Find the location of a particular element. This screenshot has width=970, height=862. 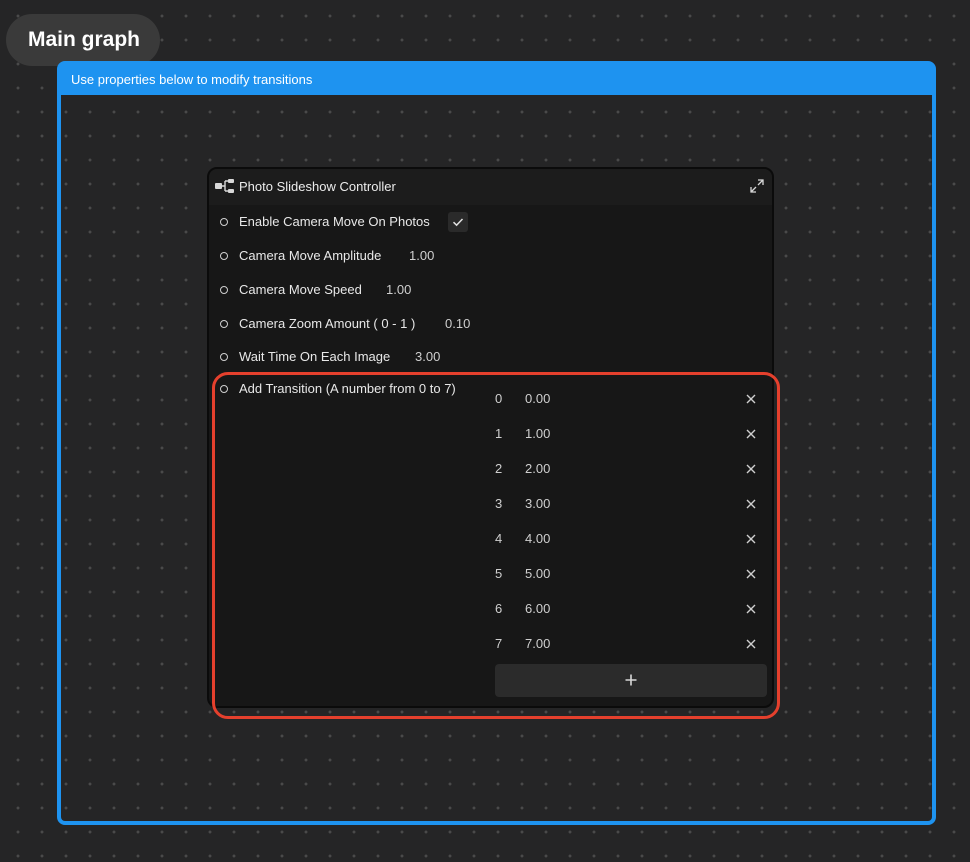

graph-title: Main graph is located at coordinates (83, 40).